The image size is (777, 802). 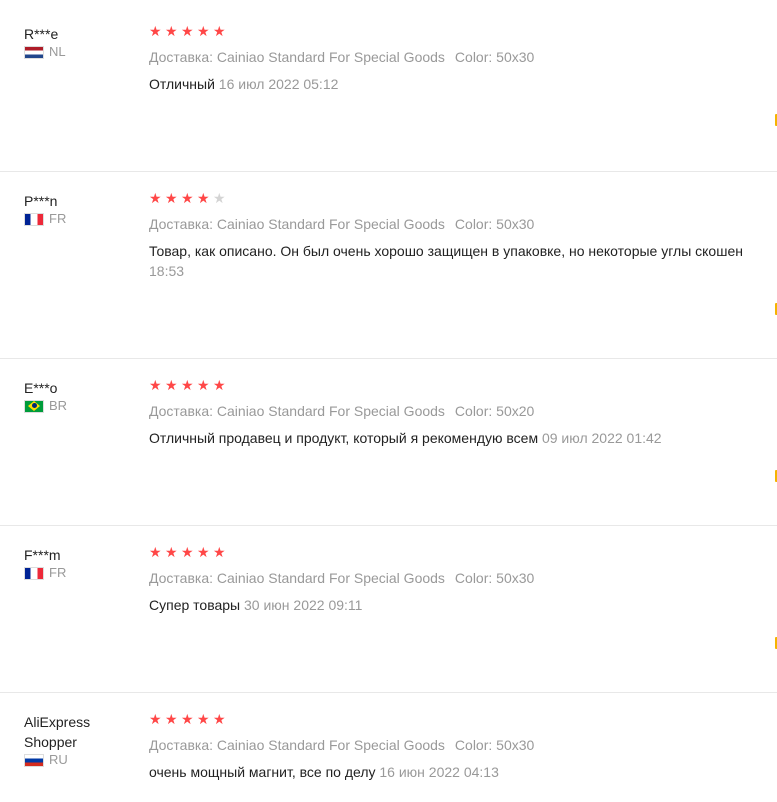 I want to click on review-date: 16 июн 2022 04:13, so click(x=439, y=772).